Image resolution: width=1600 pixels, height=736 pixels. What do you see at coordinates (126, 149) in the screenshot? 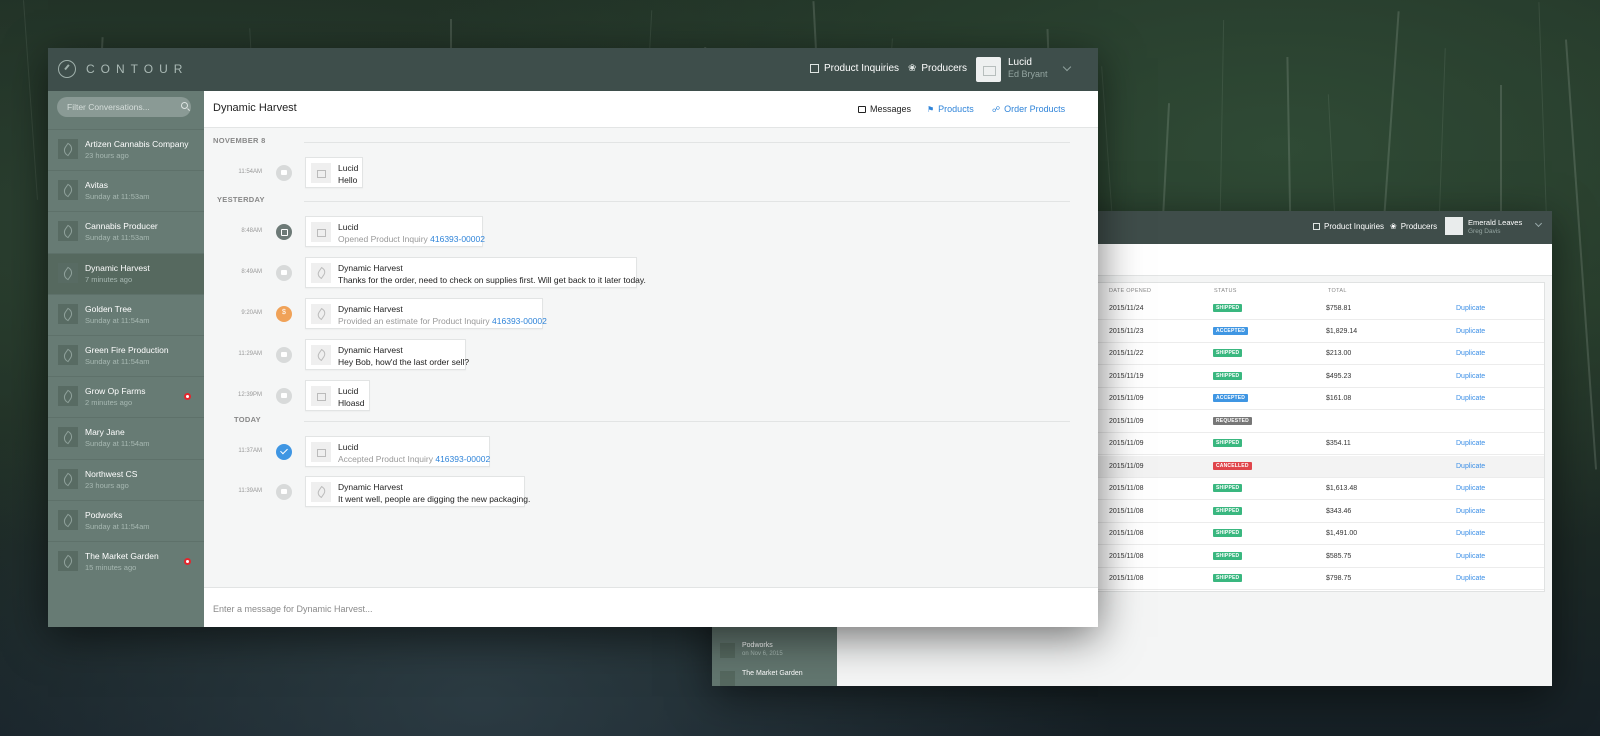
I see `conversation-item: Artizen Cannabis Company 23 hours ago` at bounding box center [126, 149].